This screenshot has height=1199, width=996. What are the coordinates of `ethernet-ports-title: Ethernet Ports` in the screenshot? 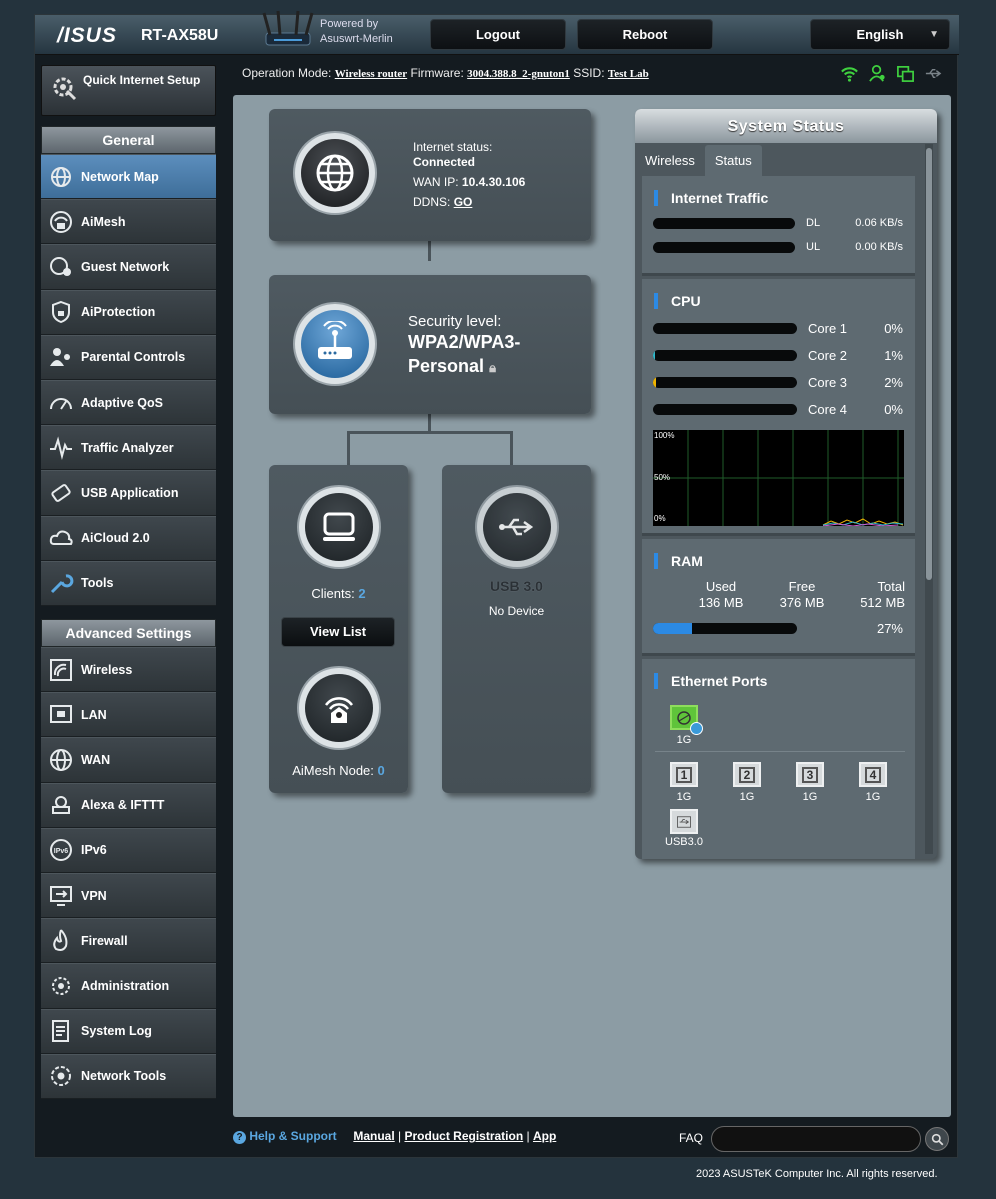 It's located at (710, 681).